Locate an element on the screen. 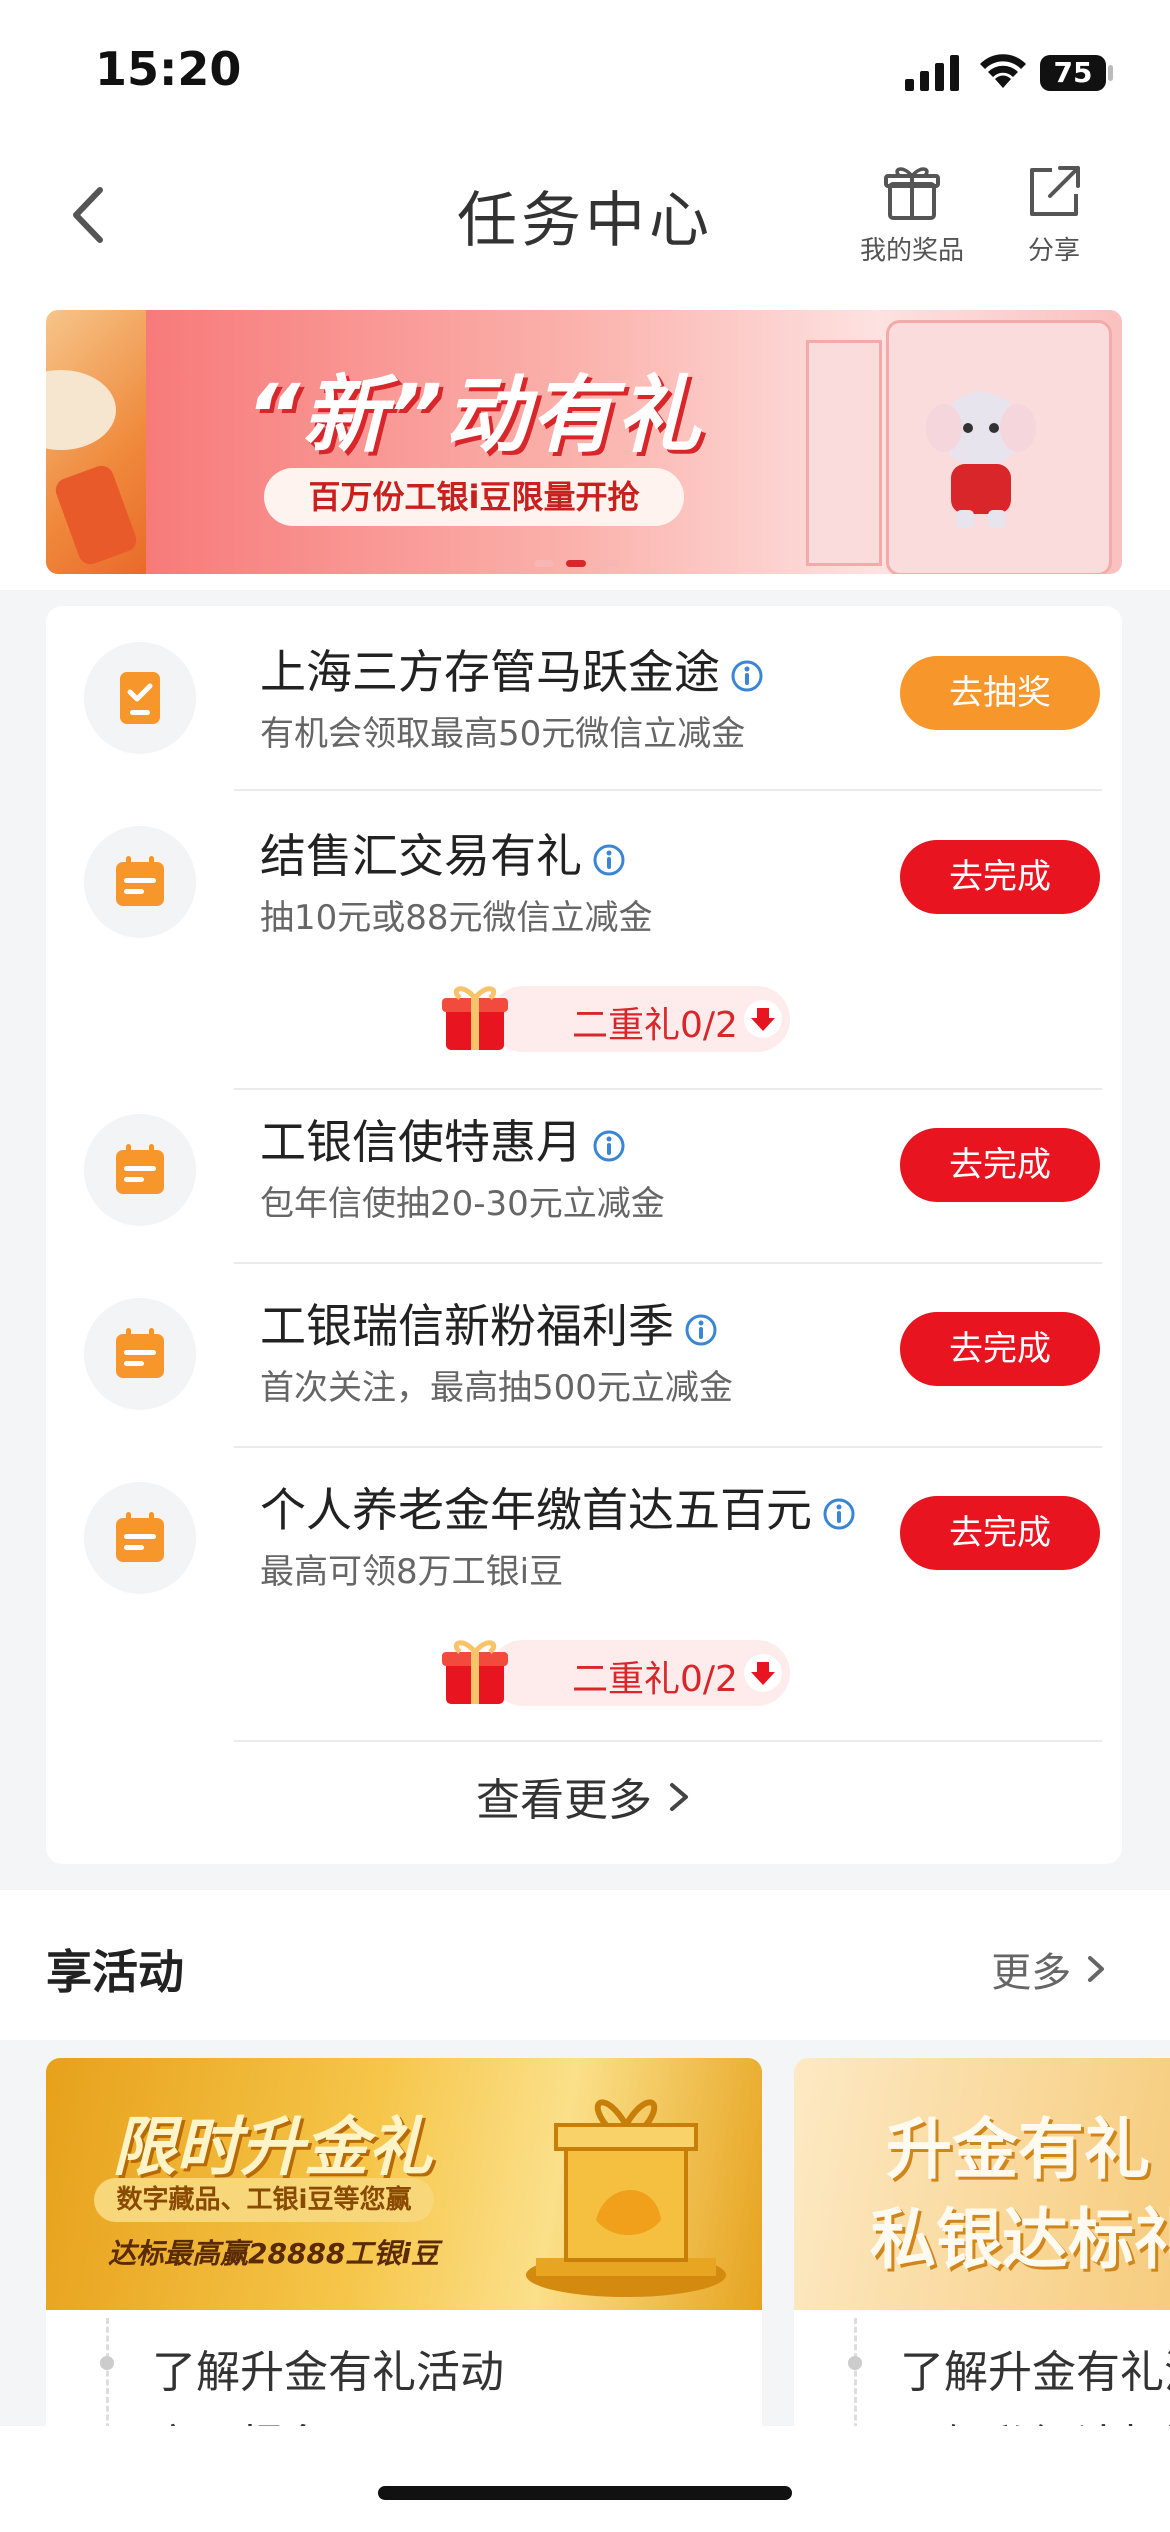 This screenshot has height=2532, width=1170. banner-title: “新”动有礼 is located at coordinates (474, 415).